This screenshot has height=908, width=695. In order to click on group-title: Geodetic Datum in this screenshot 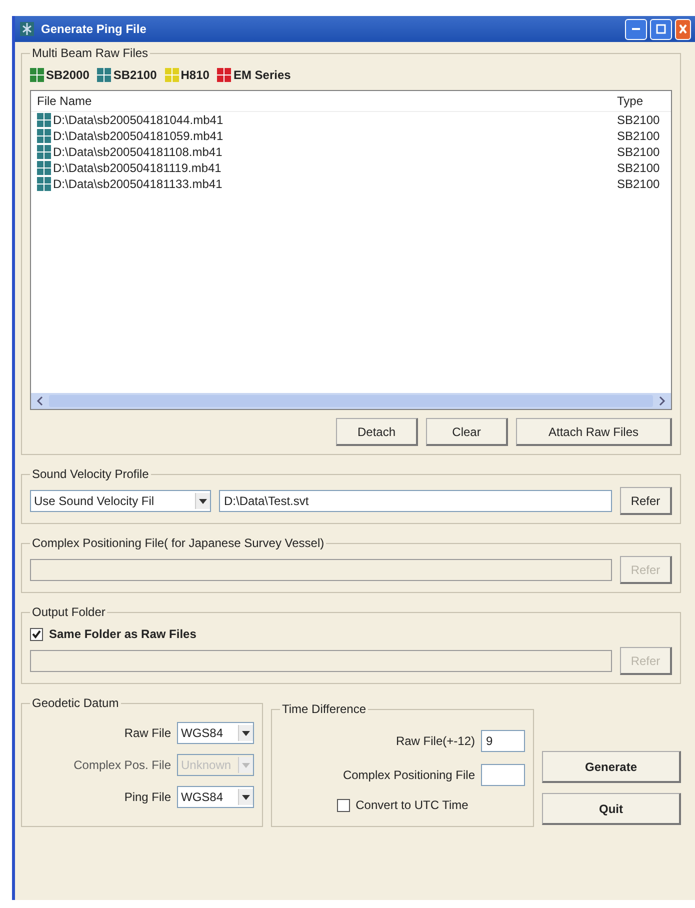, I will do `click(75, 703)`.